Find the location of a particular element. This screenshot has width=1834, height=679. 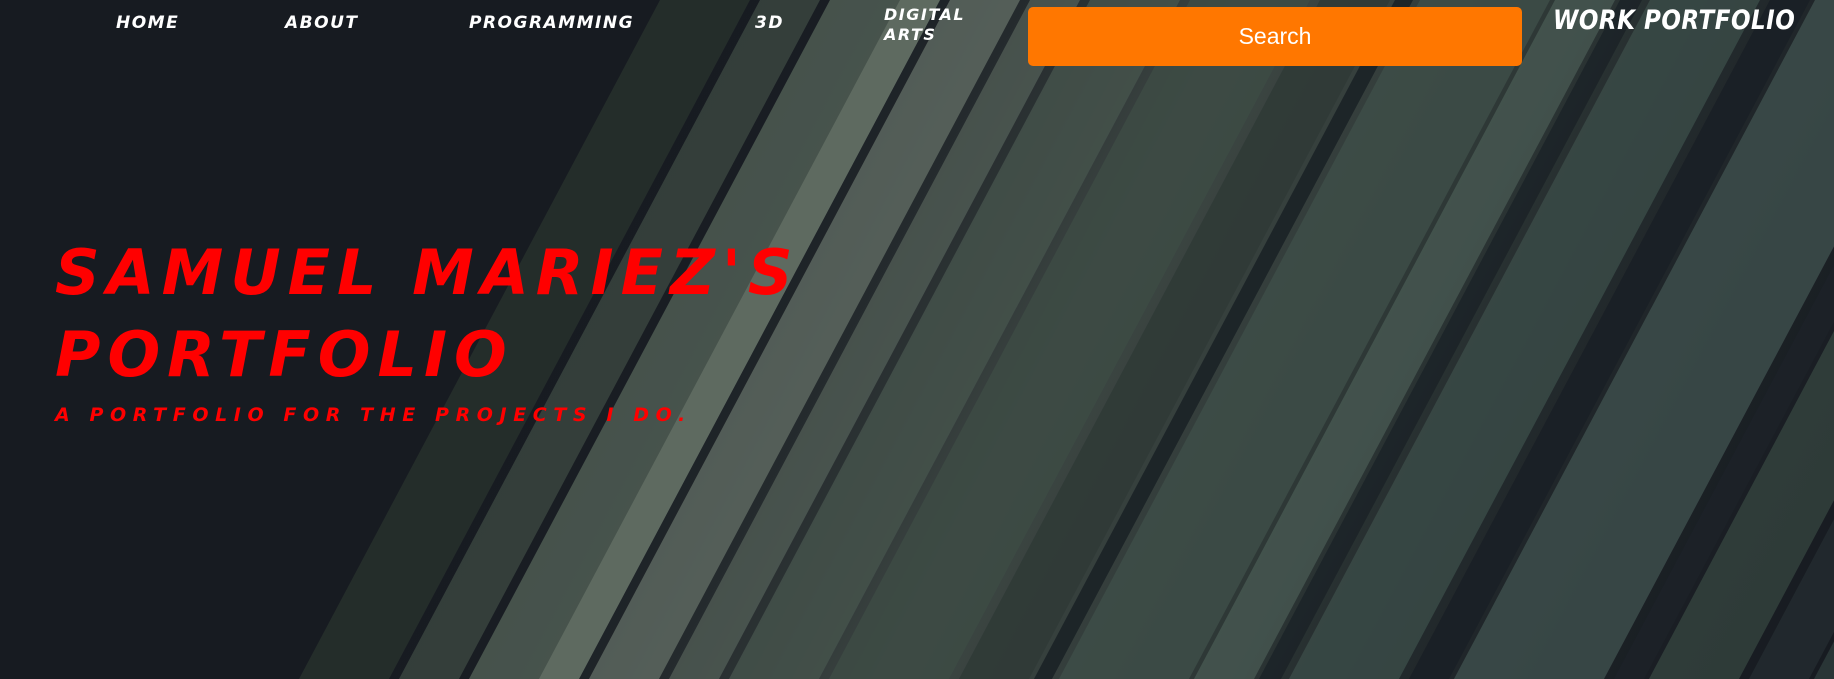

nav-3d-link: 3D is located at coordinates (769, 23).